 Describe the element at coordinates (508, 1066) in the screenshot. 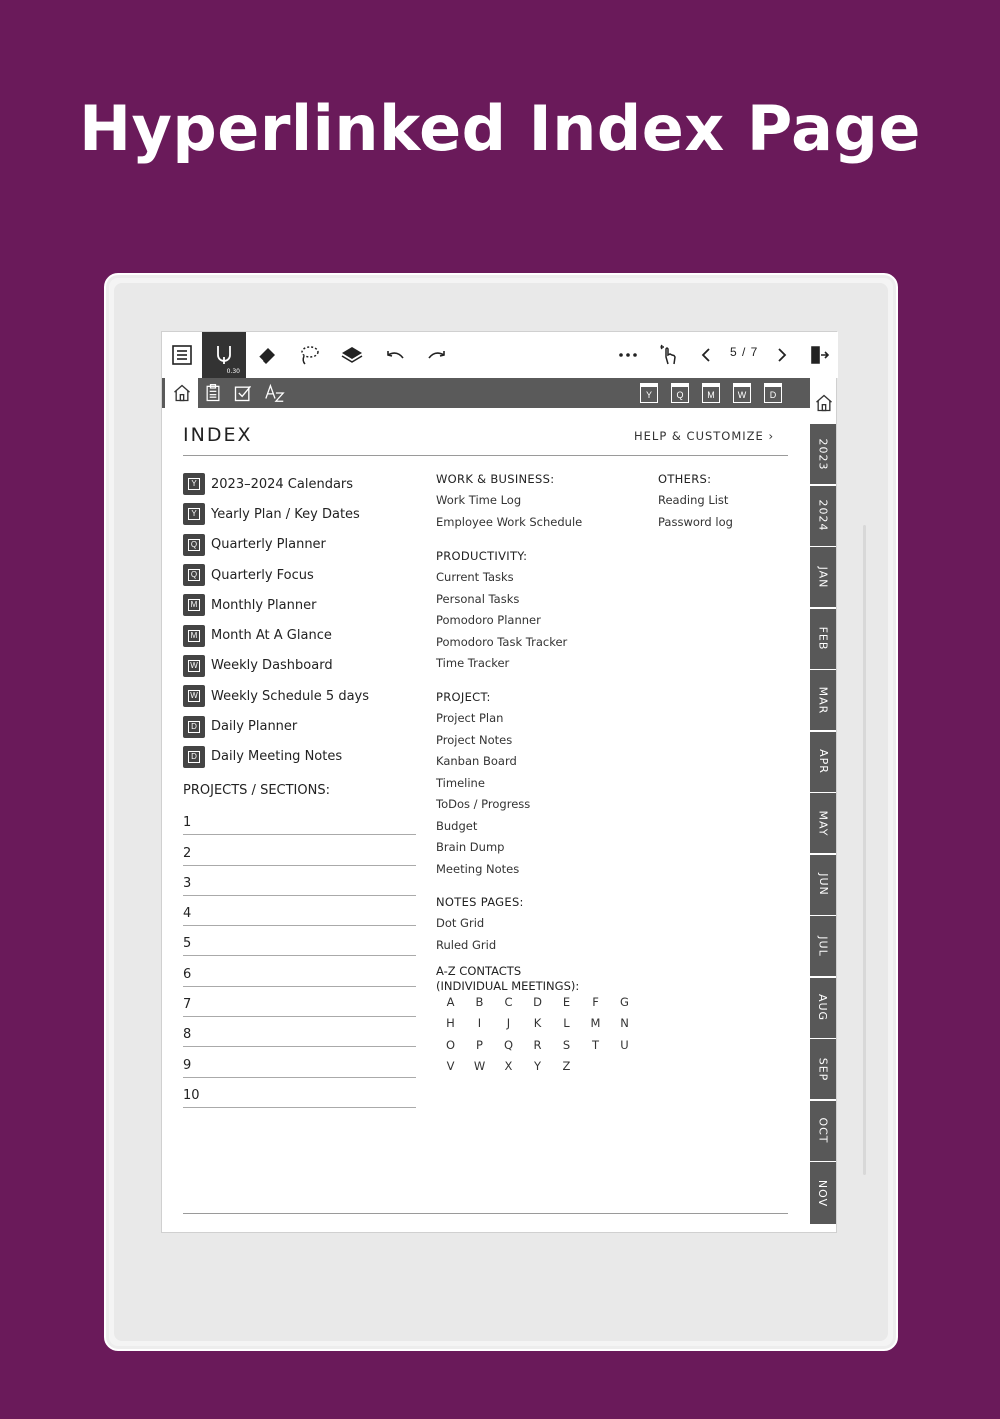

I see `letter-link: X` at that location.